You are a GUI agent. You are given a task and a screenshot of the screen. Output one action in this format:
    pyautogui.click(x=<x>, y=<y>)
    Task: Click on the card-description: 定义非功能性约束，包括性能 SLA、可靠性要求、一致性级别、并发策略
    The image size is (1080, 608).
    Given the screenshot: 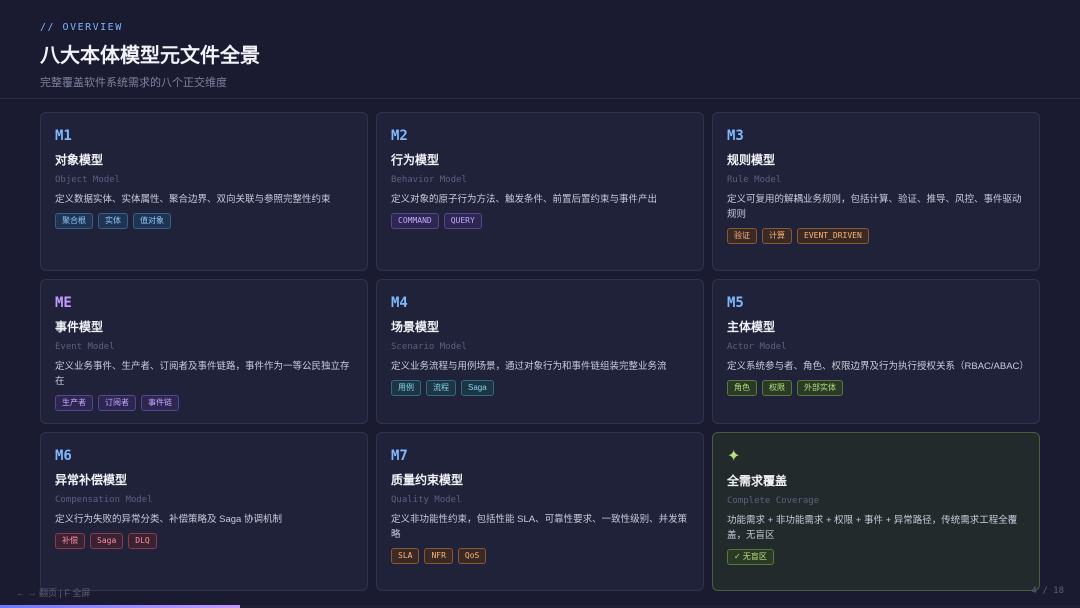 What is the action you would take?
    pyautogui.click(x=539, y=527)
    